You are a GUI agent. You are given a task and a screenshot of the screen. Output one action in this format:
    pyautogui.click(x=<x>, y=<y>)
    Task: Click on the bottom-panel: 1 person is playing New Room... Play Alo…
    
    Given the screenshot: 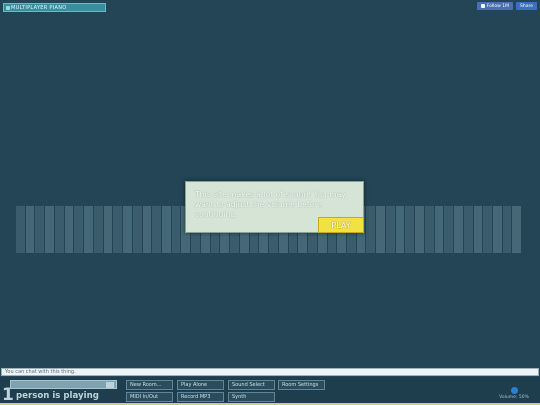 What is the action you would take?
    pyautogui.click(x=270, y=391)
    